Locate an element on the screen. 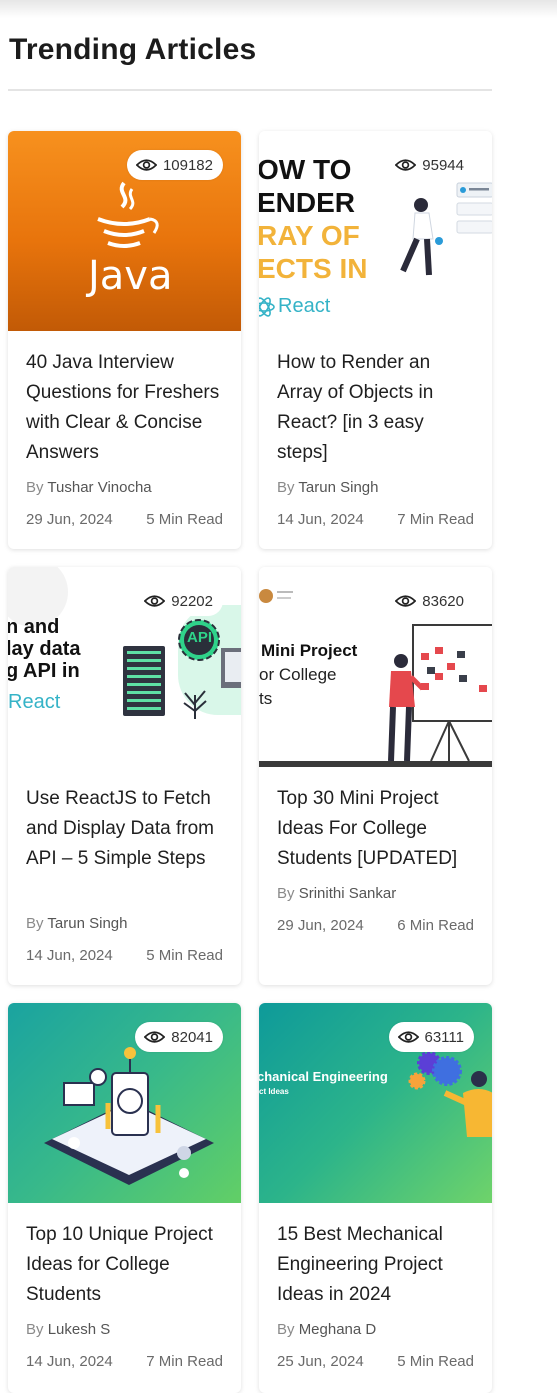 Image resolution: width=557 pixels, height=1393 pixels. presenter-illustration-icon is located at coordinates (404, 708).